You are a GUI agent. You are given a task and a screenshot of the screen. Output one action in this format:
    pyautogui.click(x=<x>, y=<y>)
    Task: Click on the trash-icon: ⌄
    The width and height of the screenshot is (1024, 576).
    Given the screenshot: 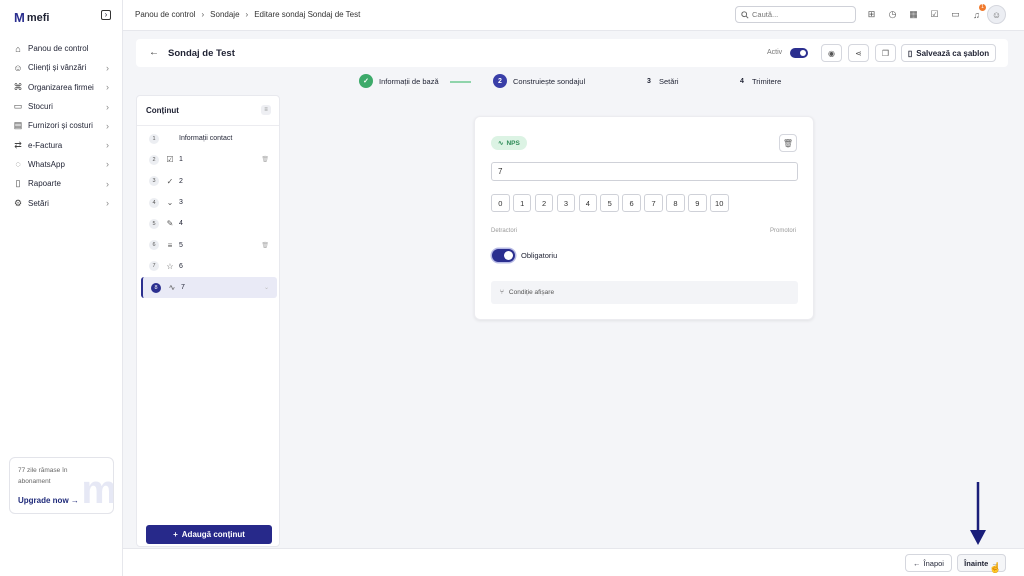 What is the action you would take?
    pyautogui.click(x=266, y=287)
    